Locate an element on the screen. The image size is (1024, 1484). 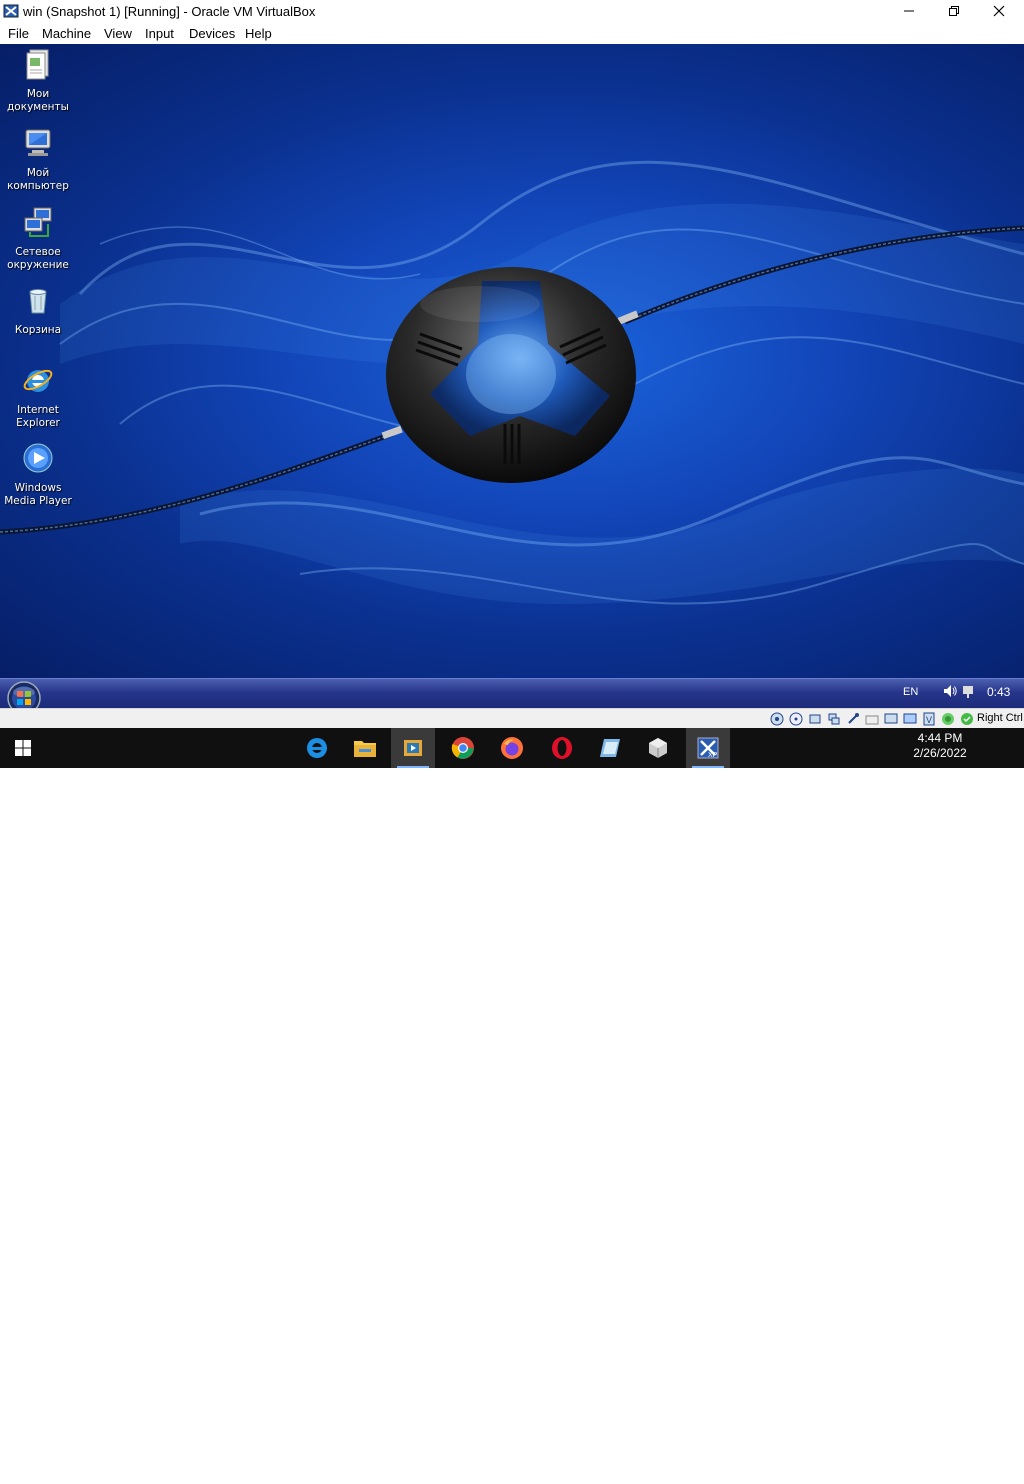
host-clock: 4:44 PM 2/26/2022 is located at coordinates (940, 746).